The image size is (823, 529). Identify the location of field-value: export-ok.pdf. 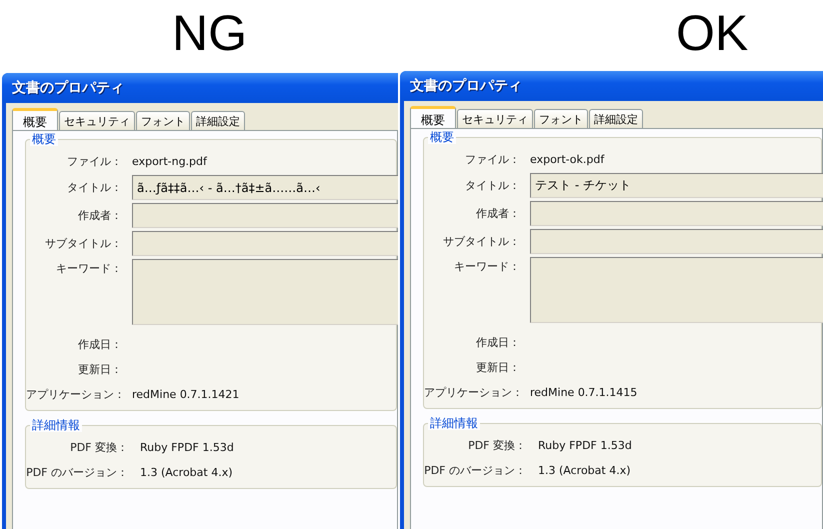
(567, 159).